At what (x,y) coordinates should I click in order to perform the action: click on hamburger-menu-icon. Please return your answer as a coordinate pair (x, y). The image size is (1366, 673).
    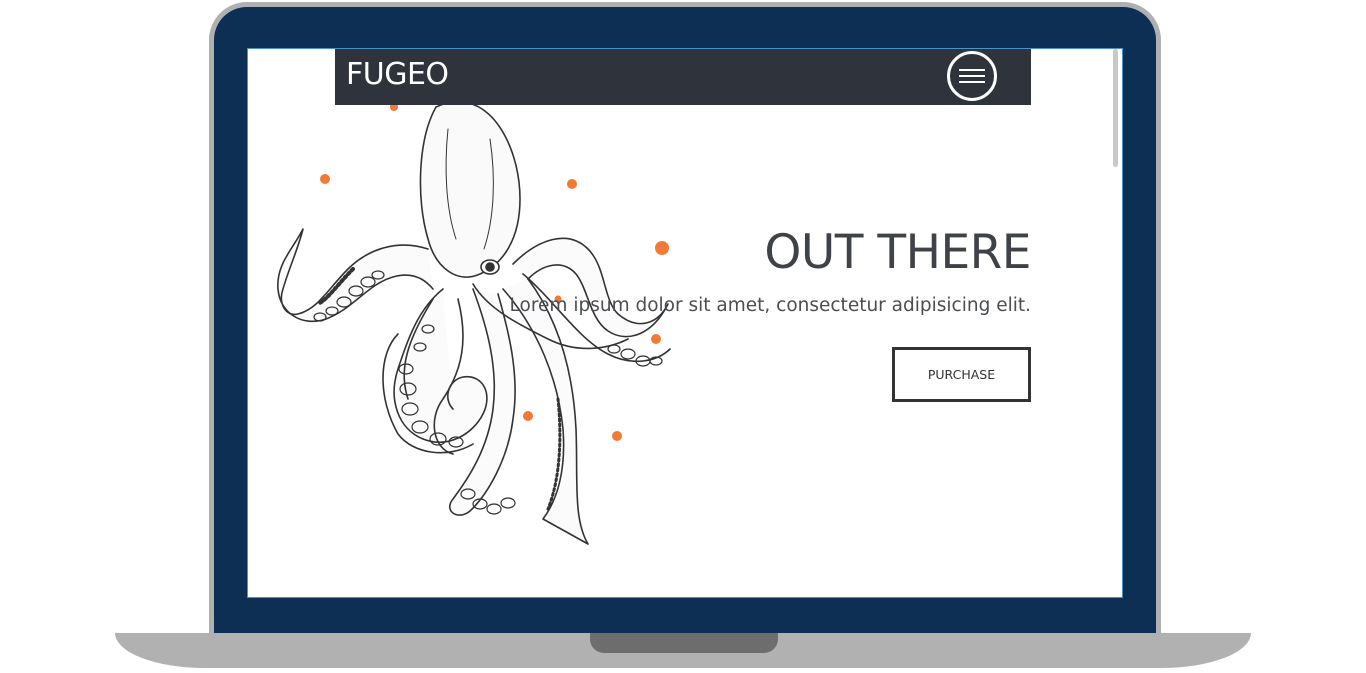
    Looking at the image, I should click on (972, 70).